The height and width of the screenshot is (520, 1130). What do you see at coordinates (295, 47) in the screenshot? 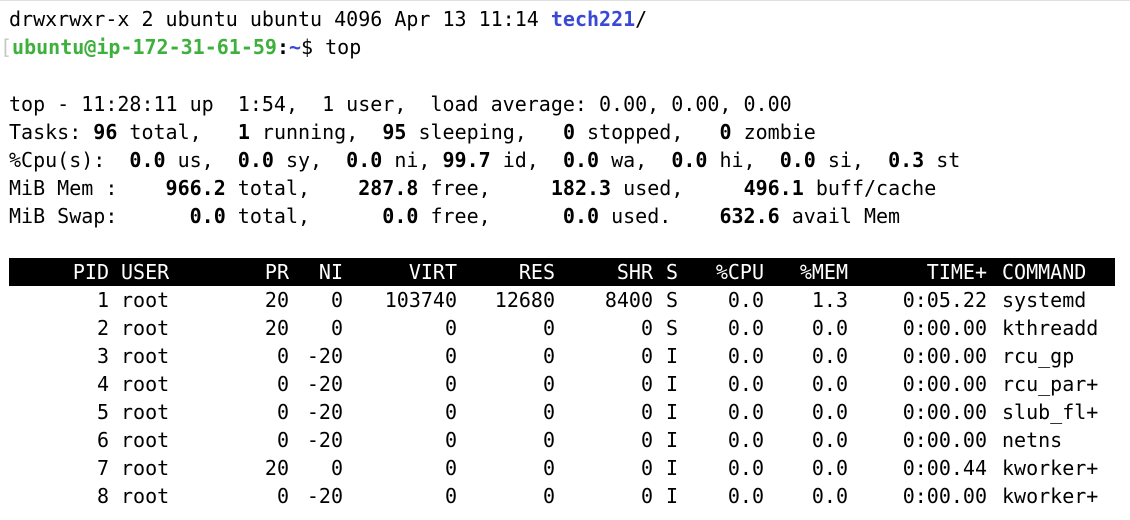
I see `prompt-path: ~` at bounding box center [295, 47].